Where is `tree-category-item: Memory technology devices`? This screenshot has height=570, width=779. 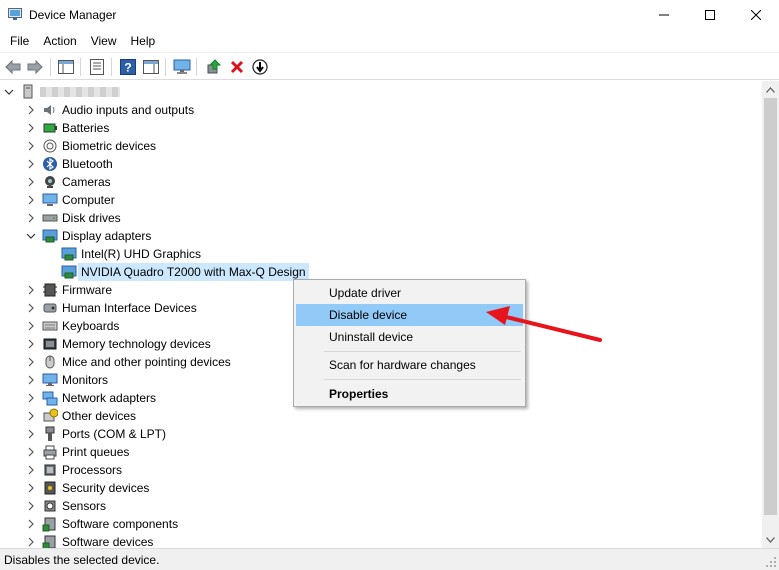 tree-category-item: Memory technology devices is located at coordinates (119, 344).